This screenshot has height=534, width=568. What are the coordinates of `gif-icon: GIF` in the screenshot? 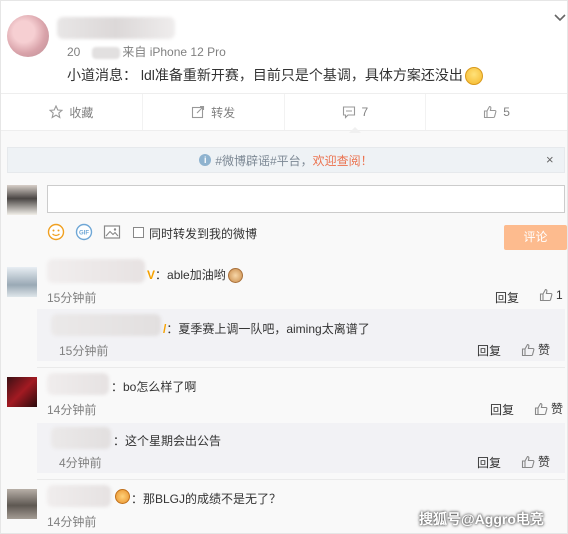 It's located at (84, 232).